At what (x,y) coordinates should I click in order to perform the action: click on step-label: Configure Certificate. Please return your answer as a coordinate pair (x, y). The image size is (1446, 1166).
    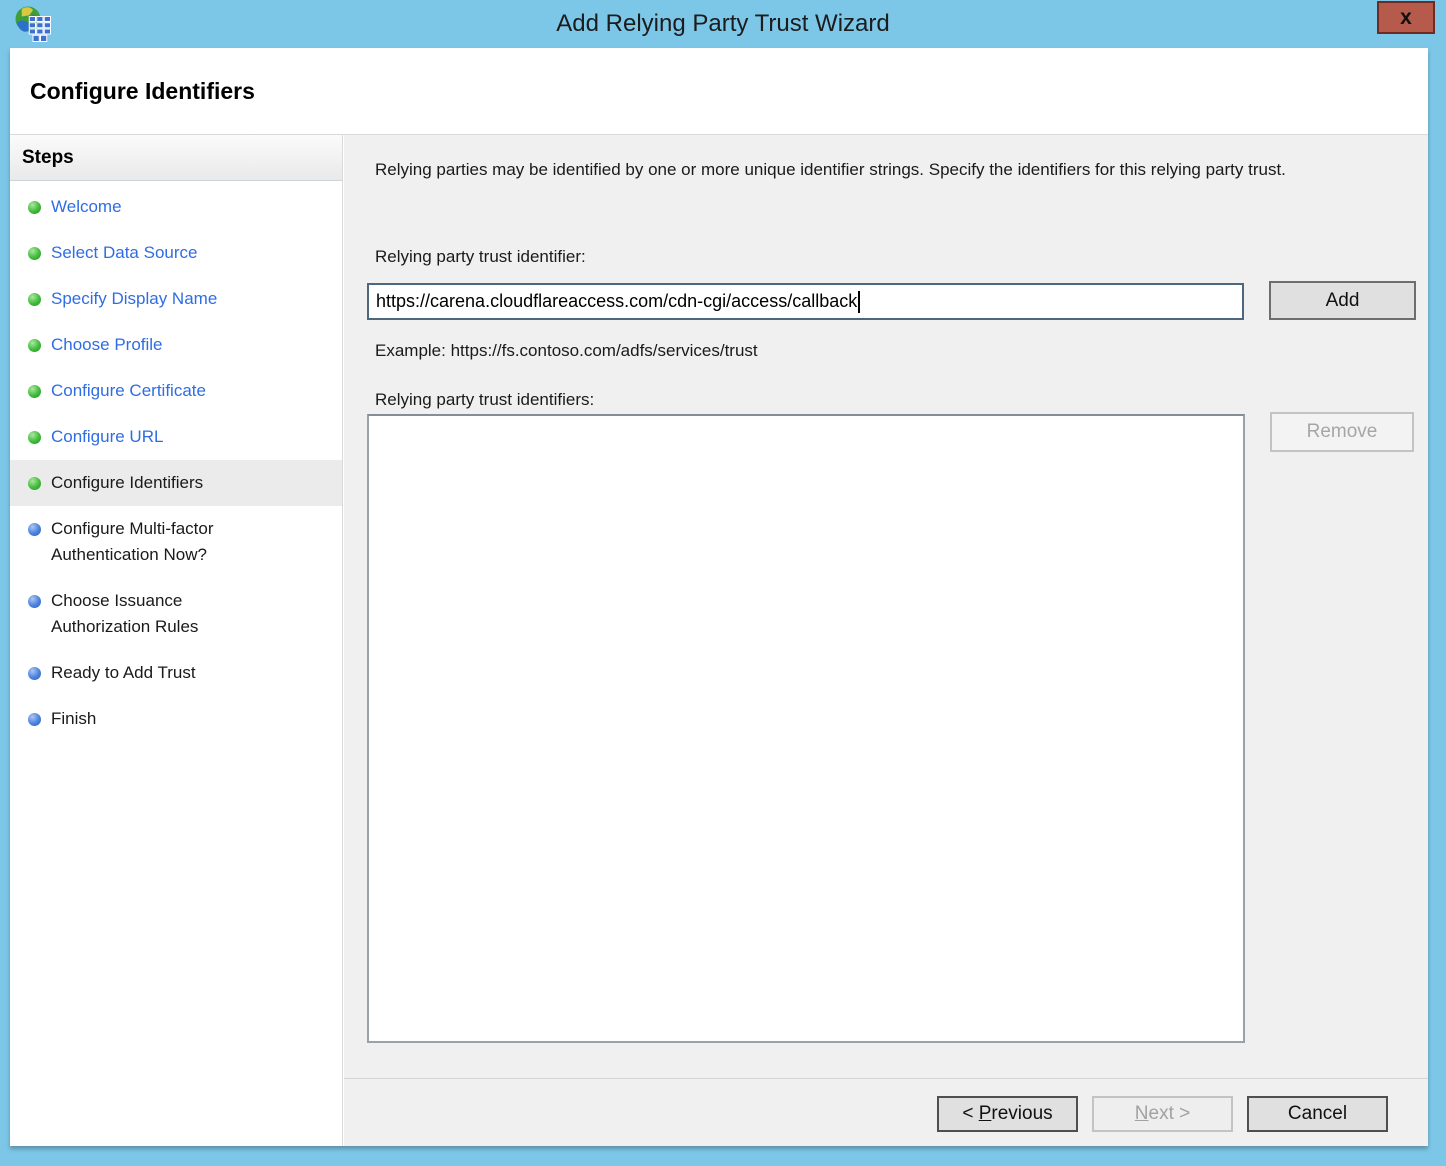
    Looking at the image, I should click on (128, 390).